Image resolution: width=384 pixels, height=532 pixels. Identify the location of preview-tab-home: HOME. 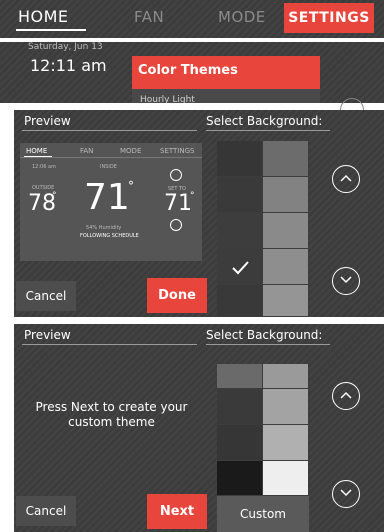
(37, 151).